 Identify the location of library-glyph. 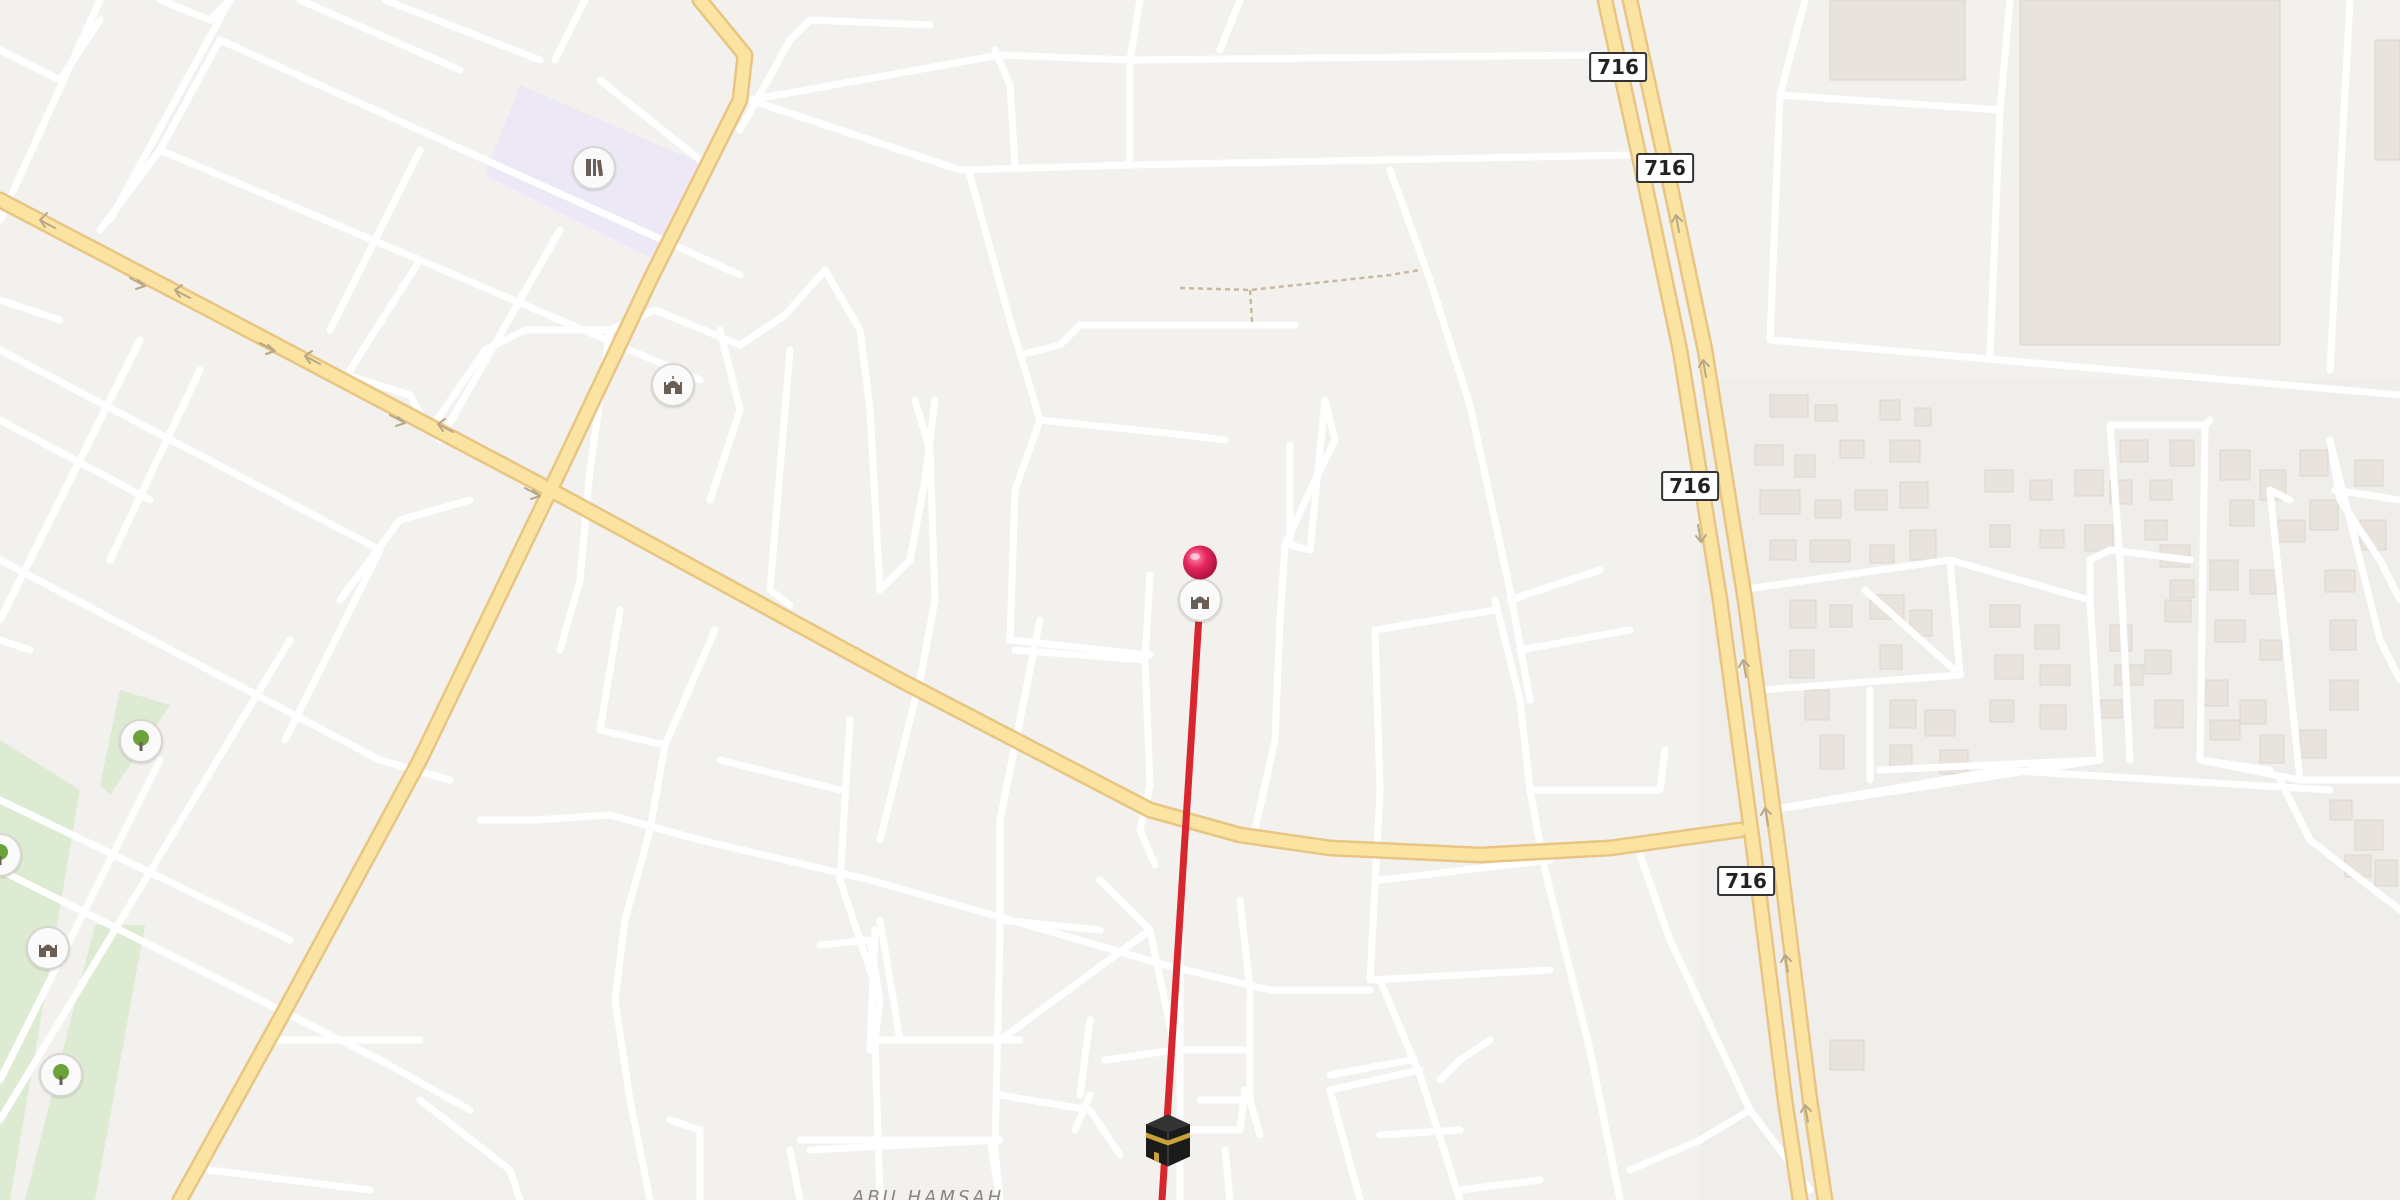
(595, 168).